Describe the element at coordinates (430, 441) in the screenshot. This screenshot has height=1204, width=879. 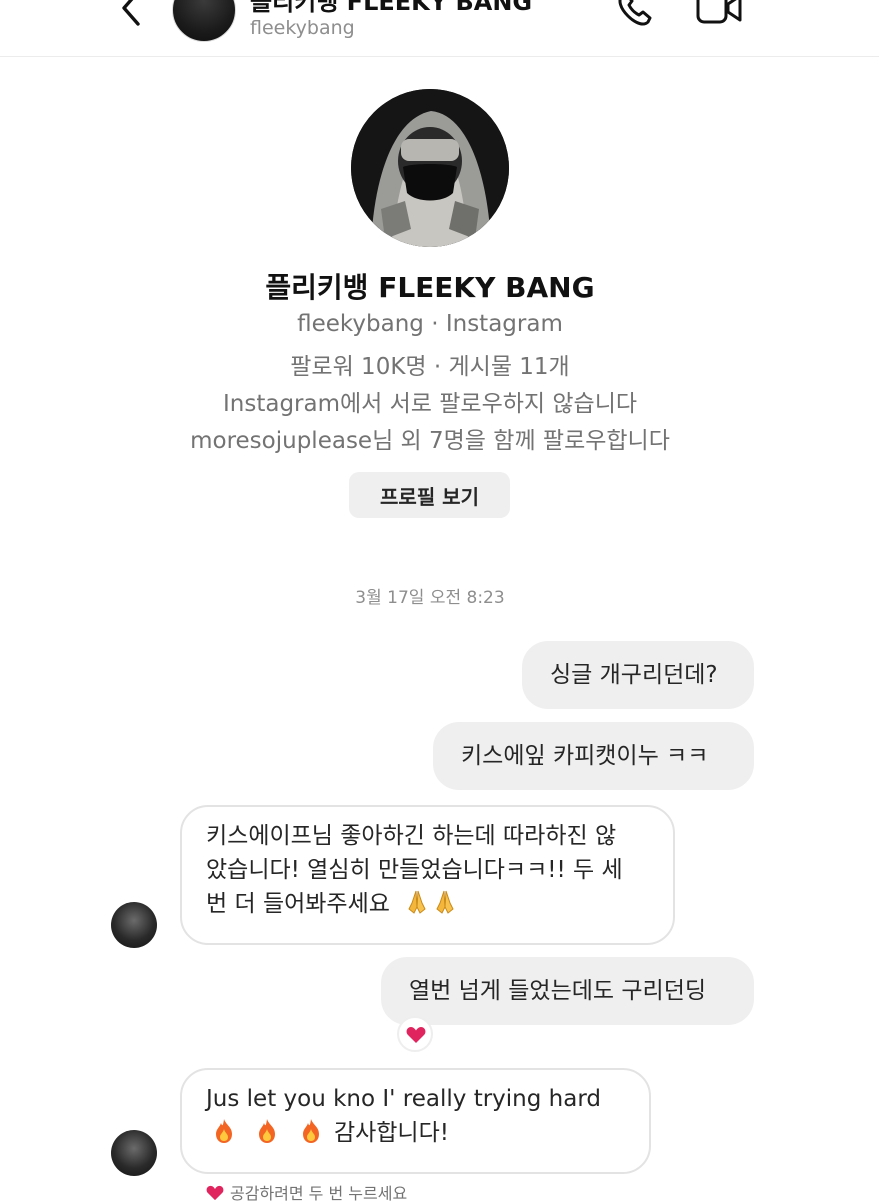
I see `mutual-followers: moresojuplease님 외 7명을 함께 팔로우합니다` at that location.